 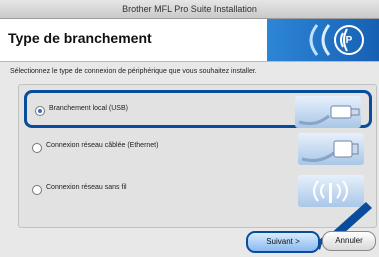 What do you see at coordinates (198, 109) in the screenshot?
I see `option-usb: Branchement local (USB)` at bounding box center [198, 109].